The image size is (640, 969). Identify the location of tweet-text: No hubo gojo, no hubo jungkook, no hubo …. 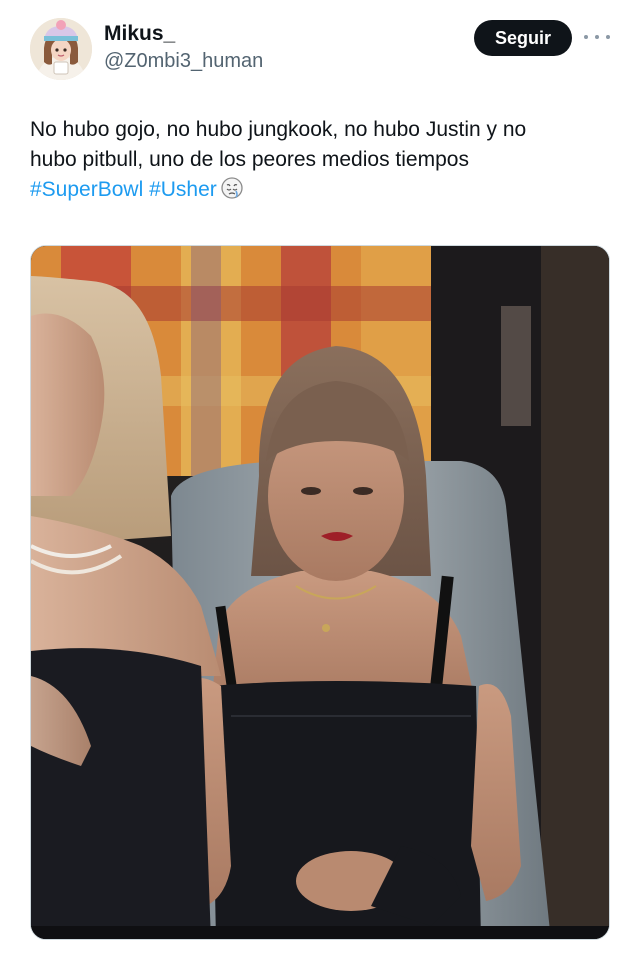
(320, 161).